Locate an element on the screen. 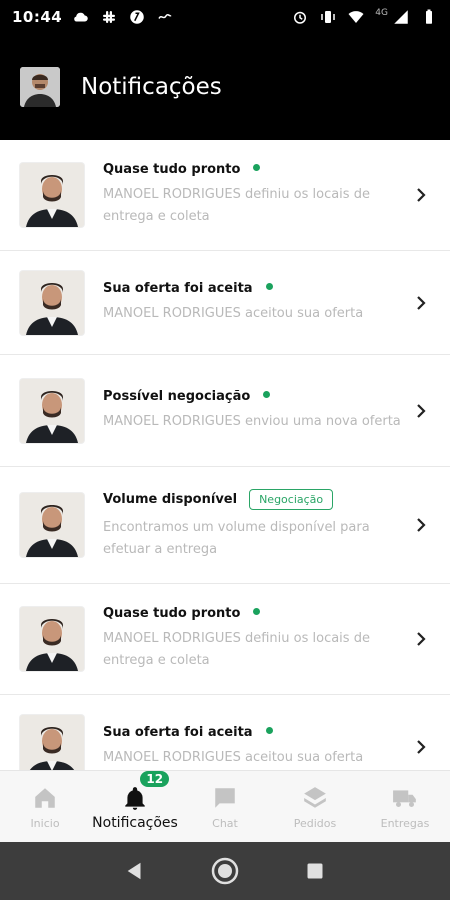 The image size is (450, 900). alarm-icon is located at coordinates (300, 17).